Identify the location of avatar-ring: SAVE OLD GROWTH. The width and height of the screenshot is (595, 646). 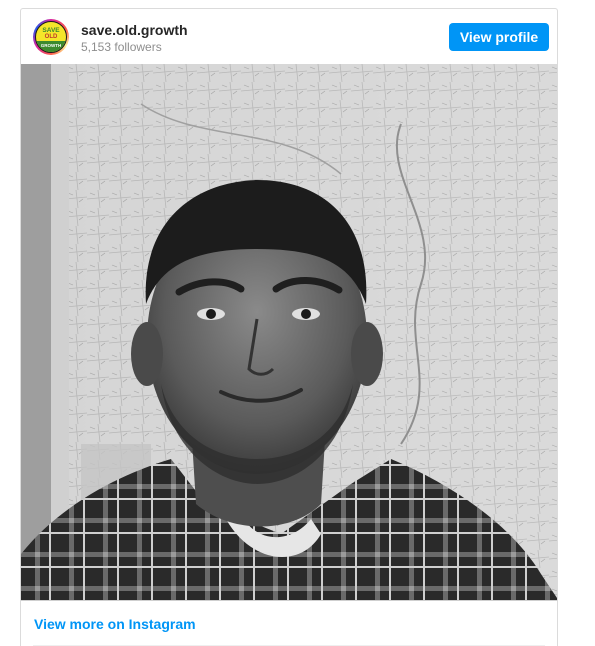
(51, 37).